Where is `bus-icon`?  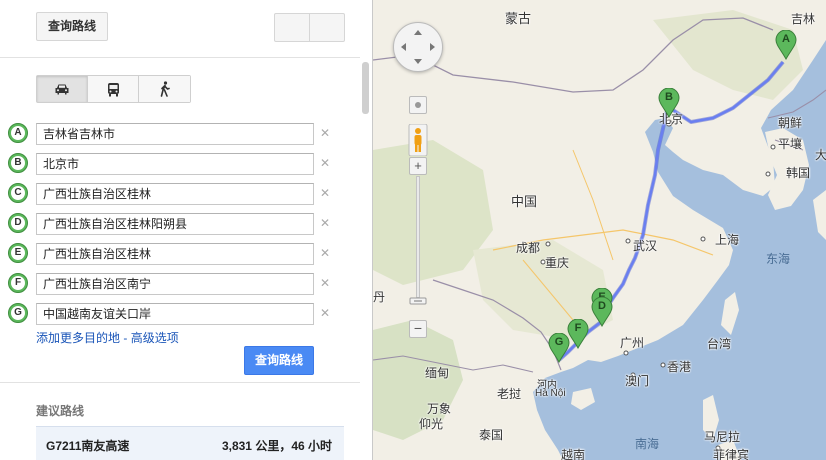
bus-icon is located at coordinates (113, 89).